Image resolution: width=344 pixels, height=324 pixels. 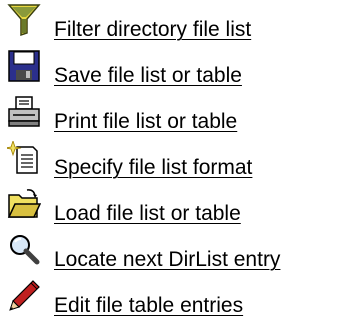 I want to click on edit-file-table-entries-link: Edit file table entries, so click(x=172, y=299).